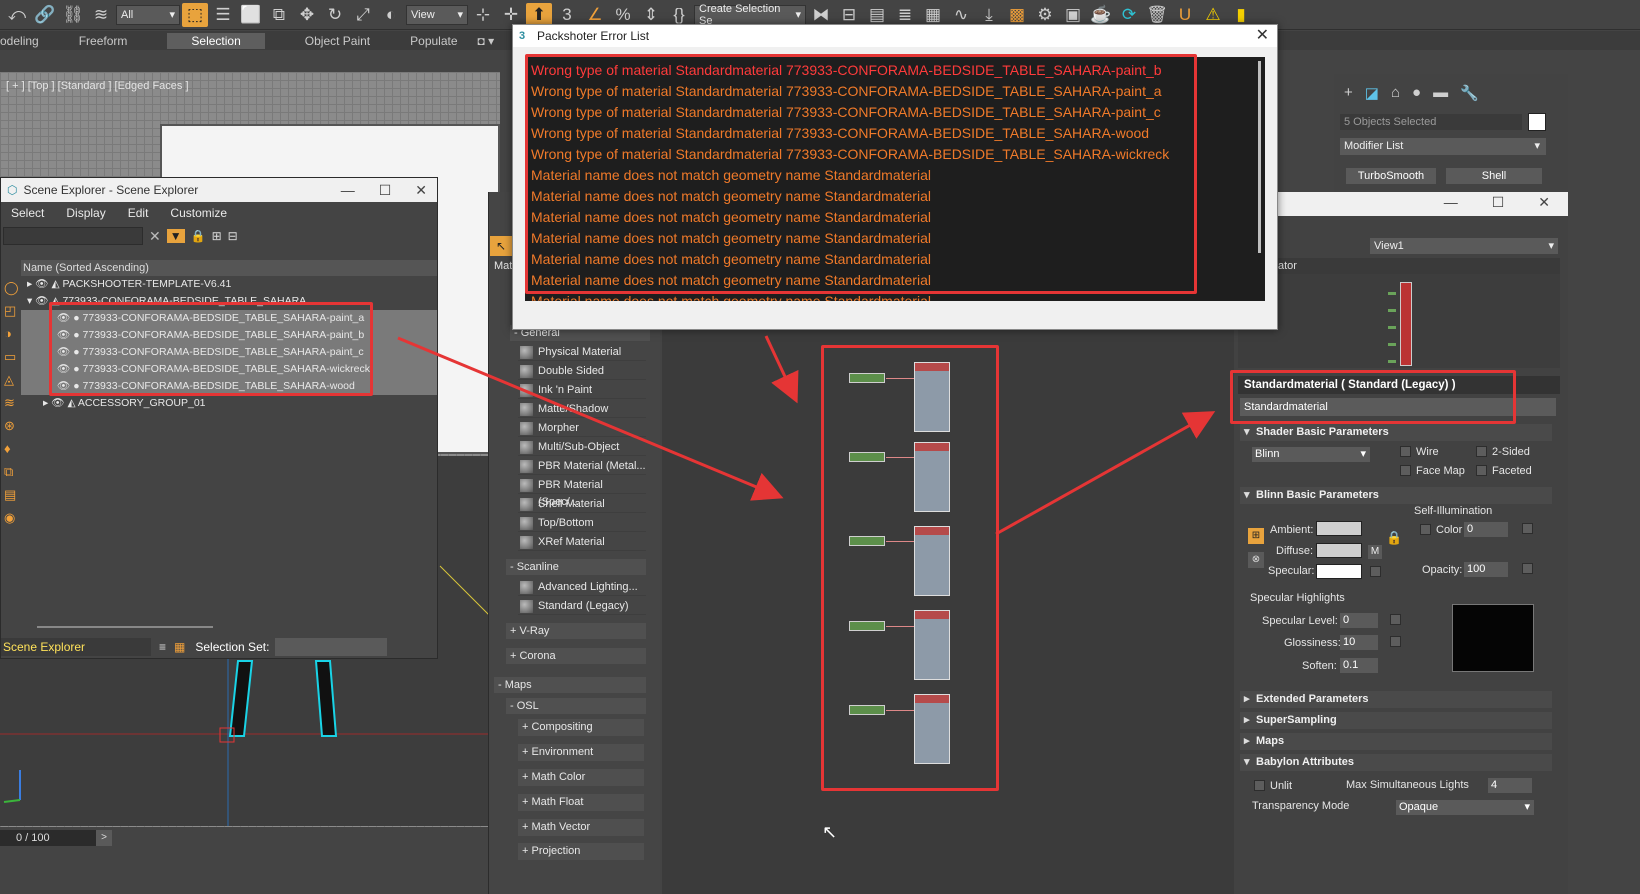  What do you see at coordinates (29, 301) in the screenshot?
I see `collapse-arrow-icon: ▾` at bounding box center [29, 301].